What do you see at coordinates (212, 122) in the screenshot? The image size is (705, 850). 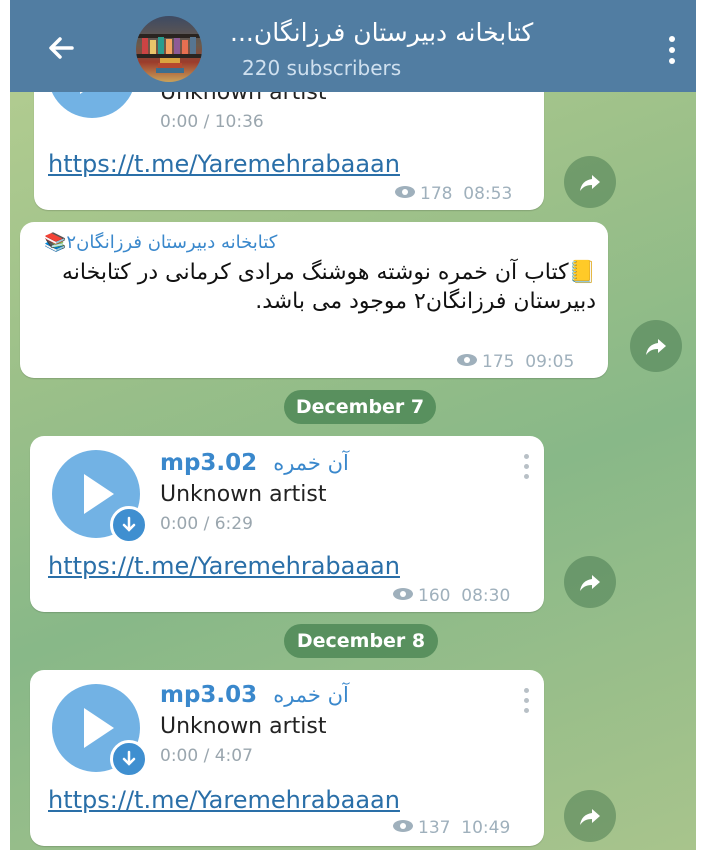 I see `audio-duration: 0:00 / 10:36` at bounding box center [212, 122].